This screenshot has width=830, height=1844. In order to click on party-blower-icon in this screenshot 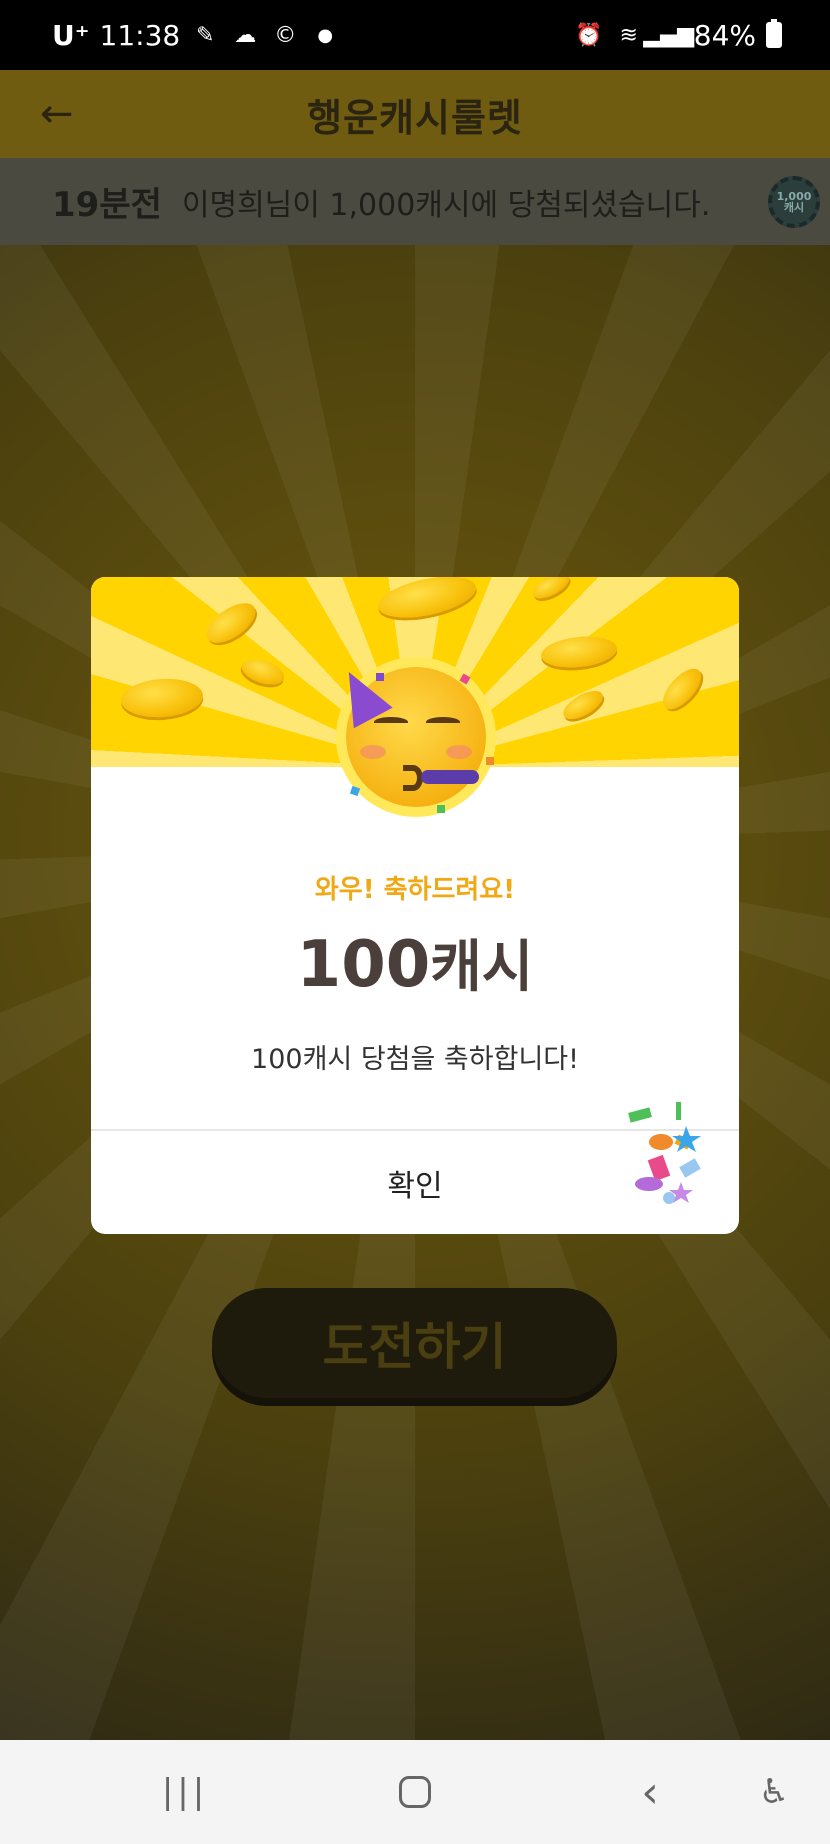, I will do `click(450, 777)`.